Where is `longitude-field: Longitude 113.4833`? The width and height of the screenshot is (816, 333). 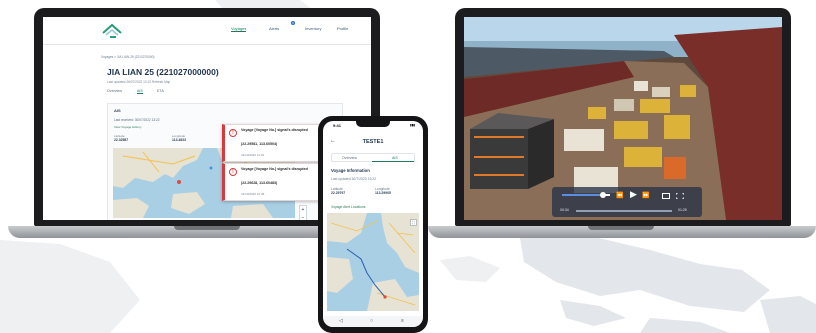 longitude-field: Longitude 113.4833 is located at coordinates (179, 138).